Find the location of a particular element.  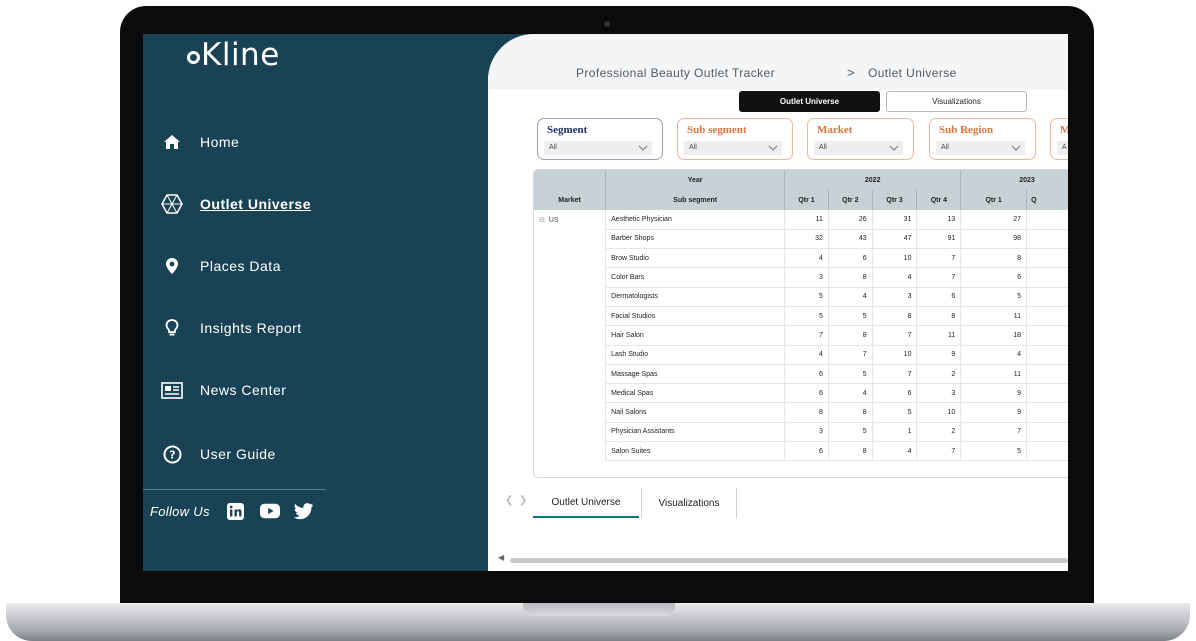

table-row: Barber Shops 32 43 47 91 98 is located at coordinates (801, 239).